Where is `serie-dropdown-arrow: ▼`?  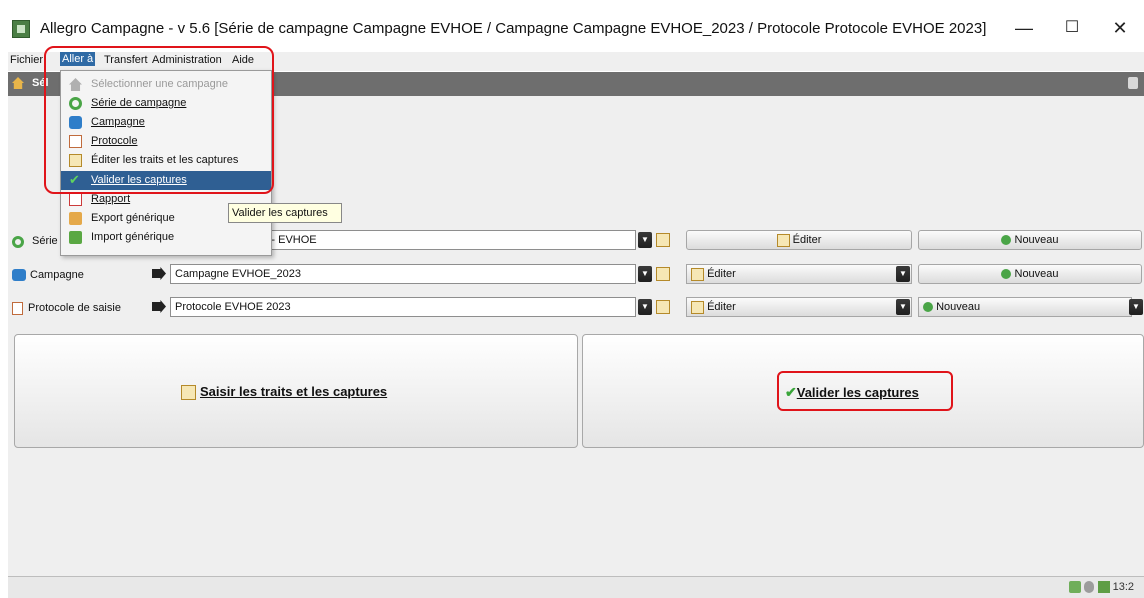 serie-dropdown-arrow: ▼ is located at coordinates (645, 240).